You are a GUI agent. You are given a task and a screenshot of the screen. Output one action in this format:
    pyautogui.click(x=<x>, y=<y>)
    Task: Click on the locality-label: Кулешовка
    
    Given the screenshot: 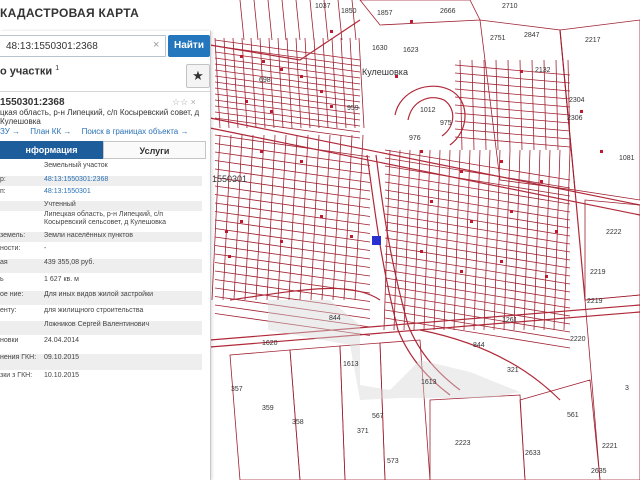 What is the action you would take?
    pyautogui.click(x=385, y=72)
    